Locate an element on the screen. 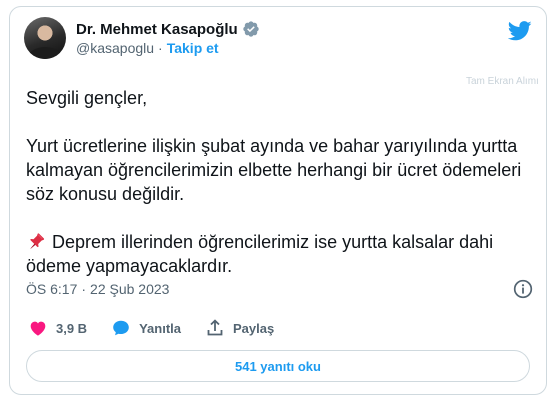 The width and height of the screenshot is (555, 400). tweet-meta: ÖS 6:17 · 22 Şub 2023 is located at coordinates (97, 289).